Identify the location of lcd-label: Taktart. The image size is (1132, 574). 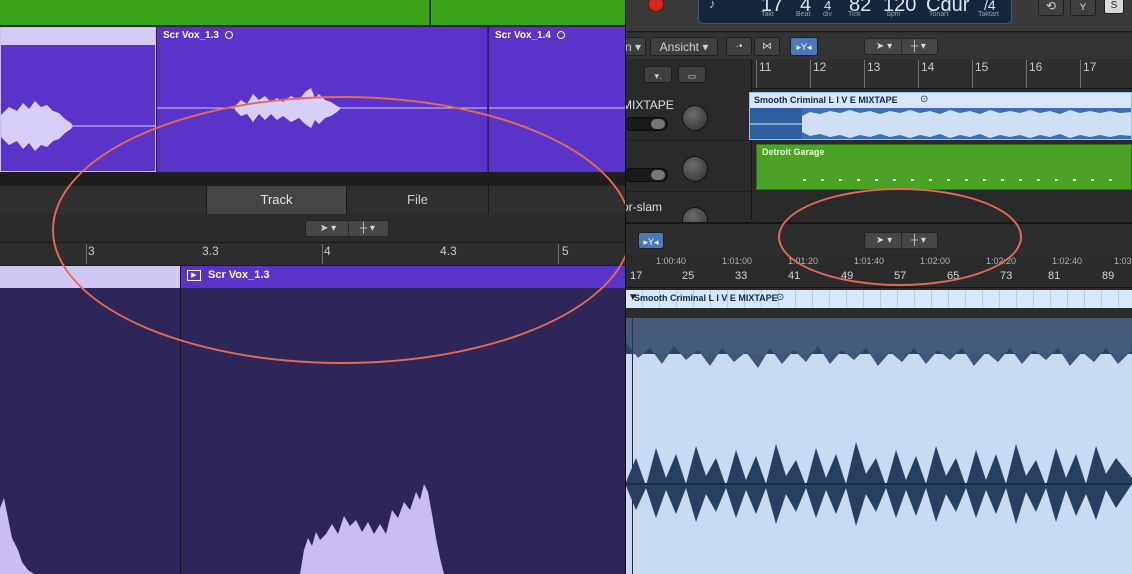
(989, 14).